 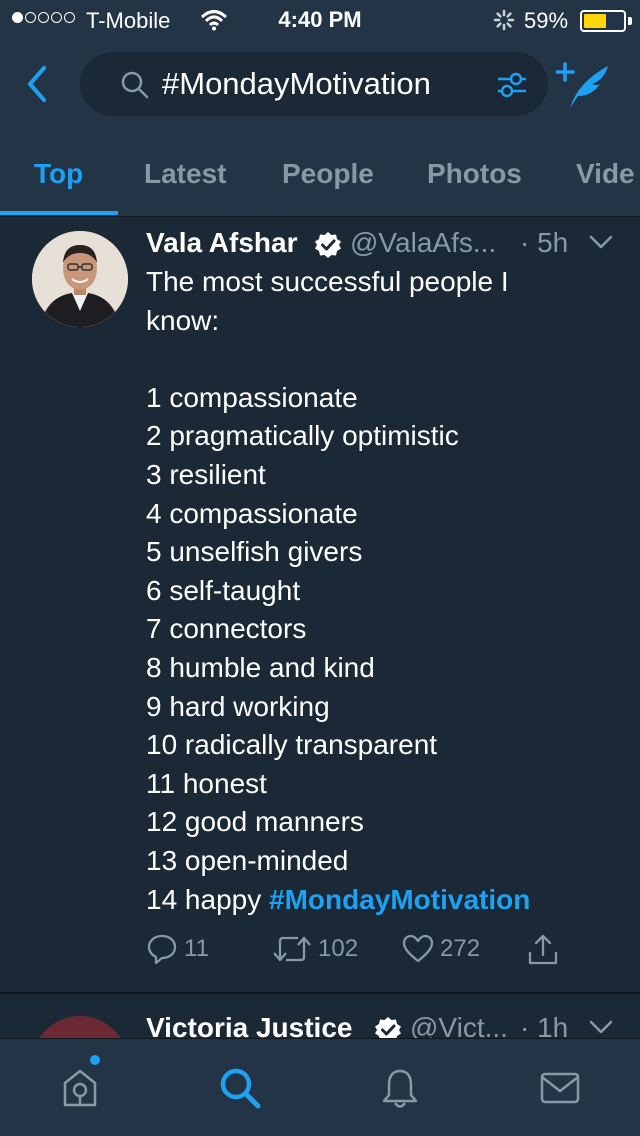 What do you see at coordinates (512, 85) in the screenshot?
I see `filter-sliders-icon` at bounding box center [512, 85].